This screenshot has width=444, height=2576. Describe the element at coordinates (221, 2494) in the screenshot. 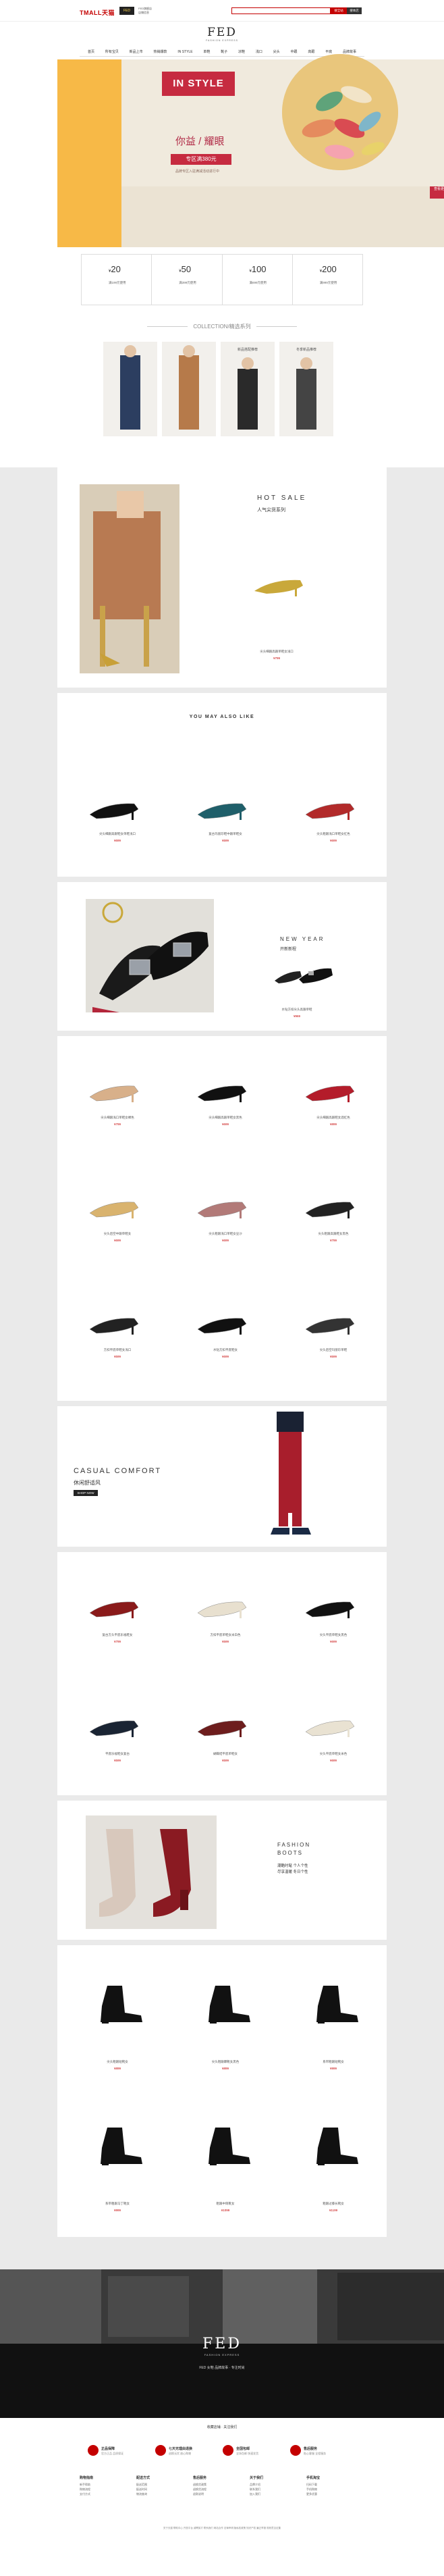

I see `footer-link: 退款说明` at that location.